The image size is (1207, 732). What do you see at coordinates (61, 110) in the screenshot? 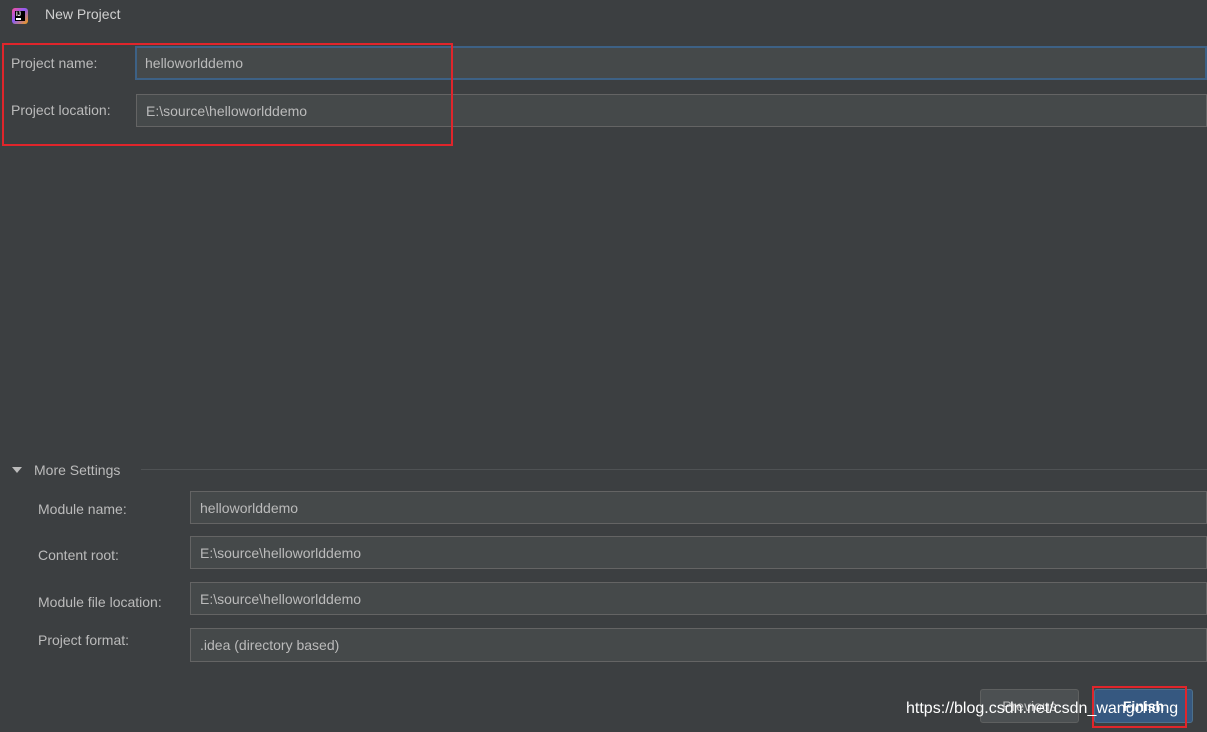
I see `project-location-label: Project location:` at bounding box center [61, 110].